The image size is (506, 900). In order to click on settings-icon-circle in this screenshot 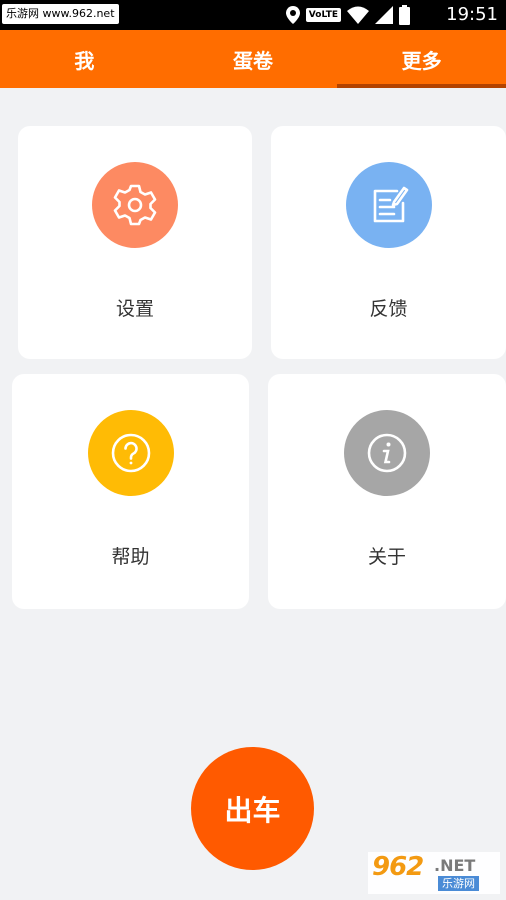, I will do `click(135, 205)`.